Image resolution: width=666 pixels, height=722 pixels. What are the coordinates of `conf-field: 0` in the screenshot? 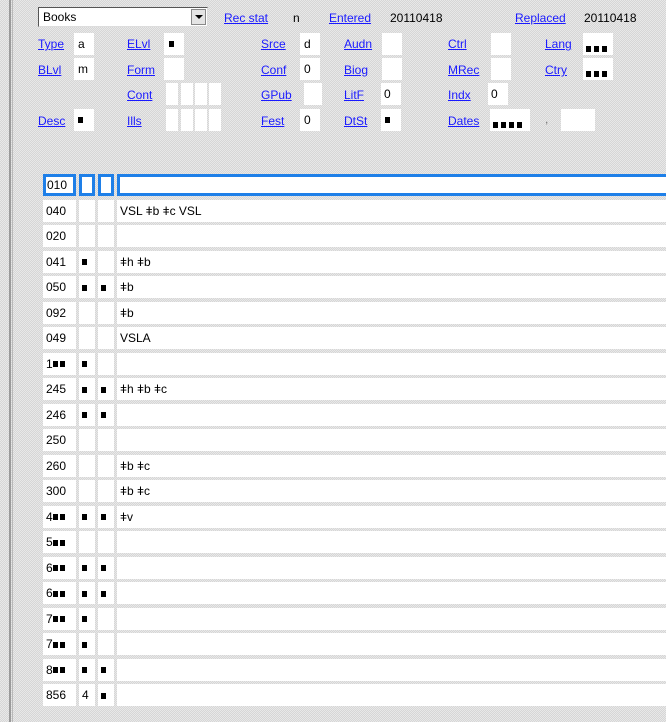 It's located at (310, 69).